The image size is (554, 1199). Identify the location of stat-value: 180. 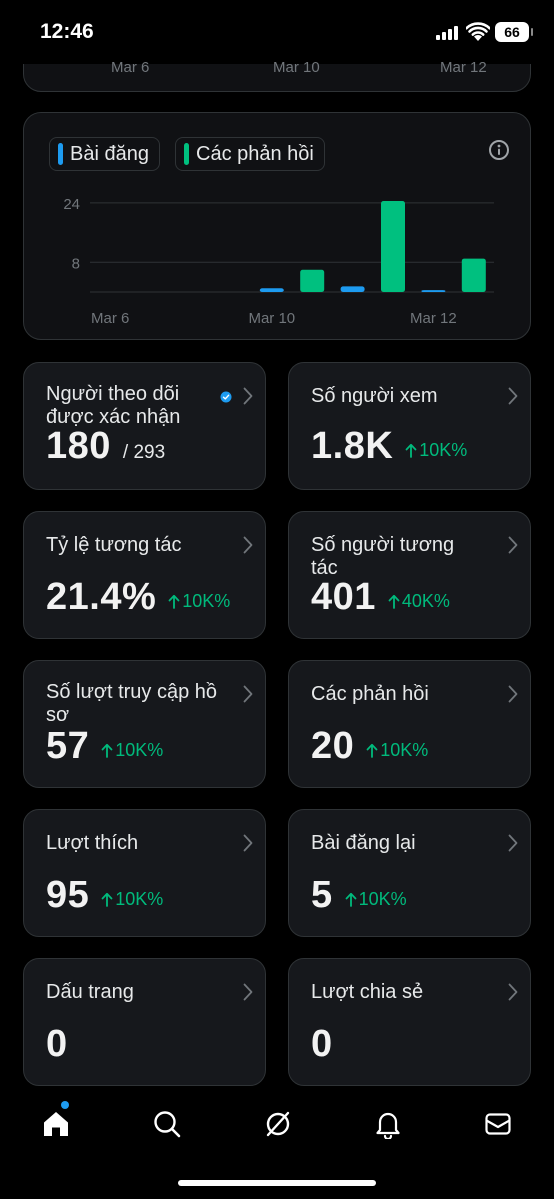
(78, 446).